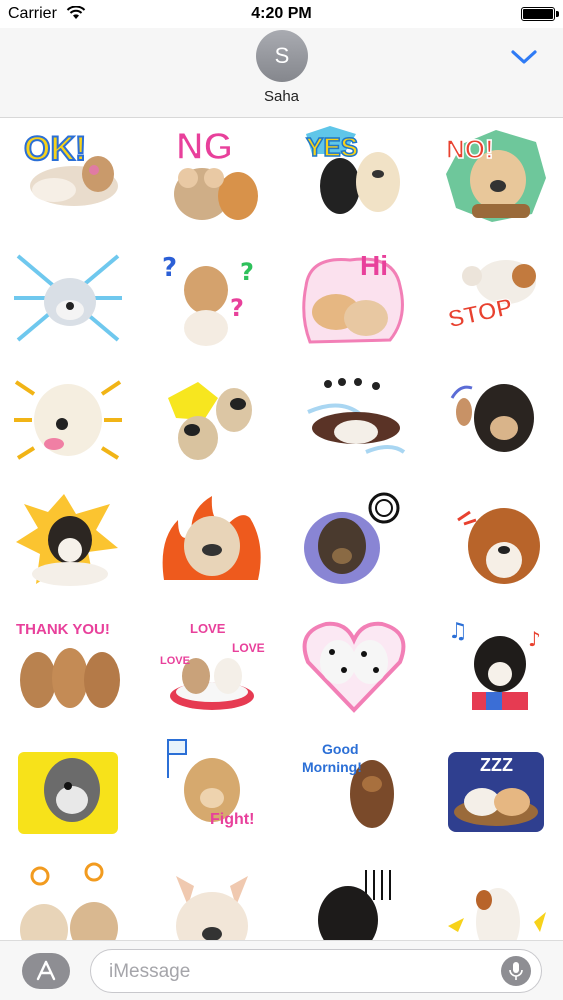 The image size is (563, 1000). Describe the element at coordinates (332, 147) in the screenshot. I see `sticker-caption: YES` at that location.